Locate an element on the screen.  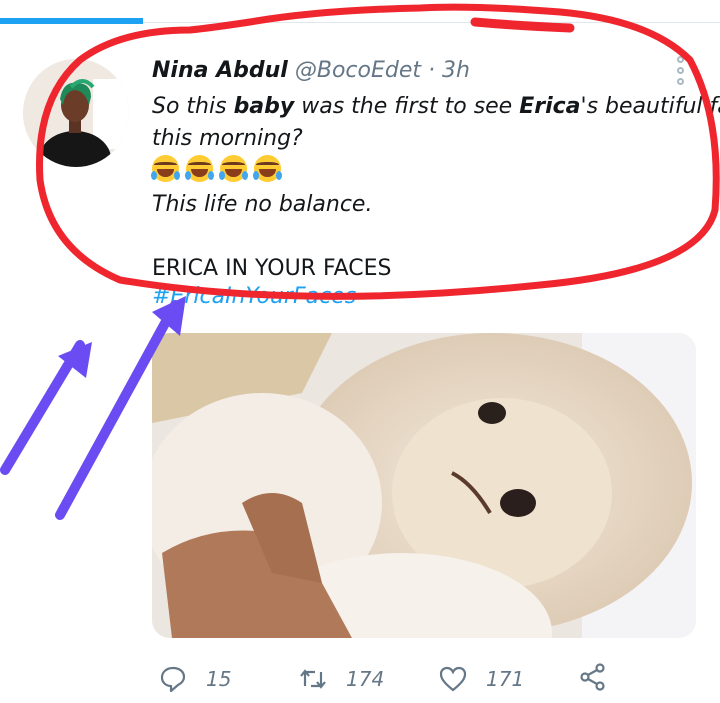
heart-icon is located at coordinates (453, 679).